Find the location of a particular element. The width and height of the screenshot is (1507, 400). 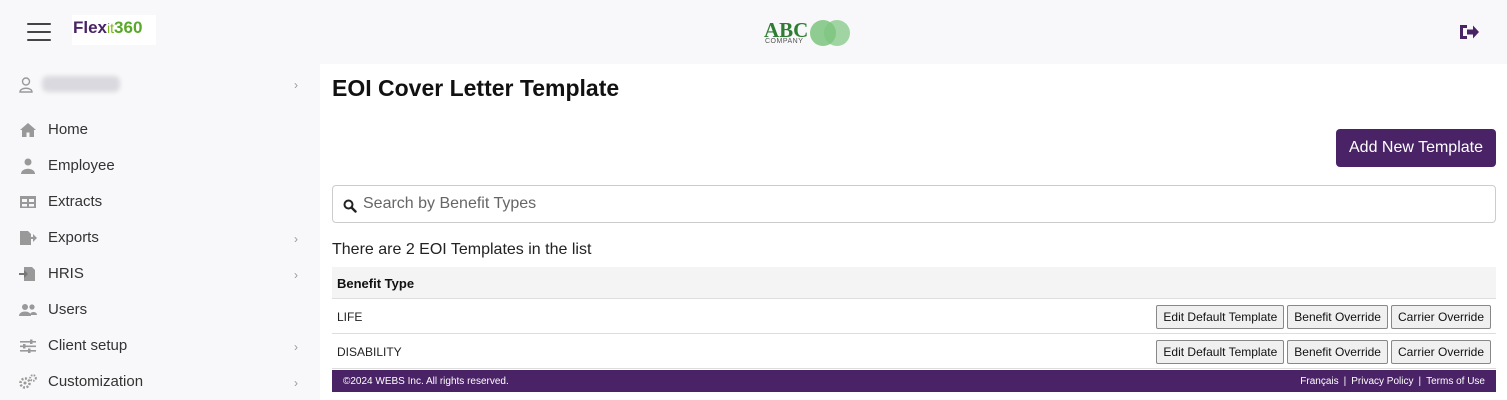

employee-icon is located at coordinates (28, 166).